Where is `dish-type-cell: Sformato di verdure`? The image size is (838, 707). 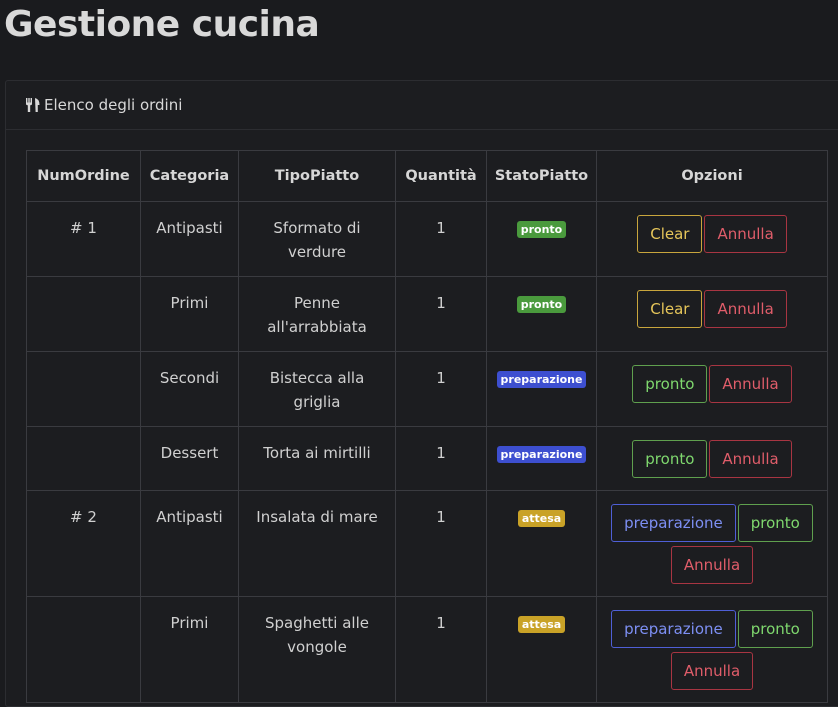
dish-type-cell: Sformato di verdure is located at coordinates (317, 239).